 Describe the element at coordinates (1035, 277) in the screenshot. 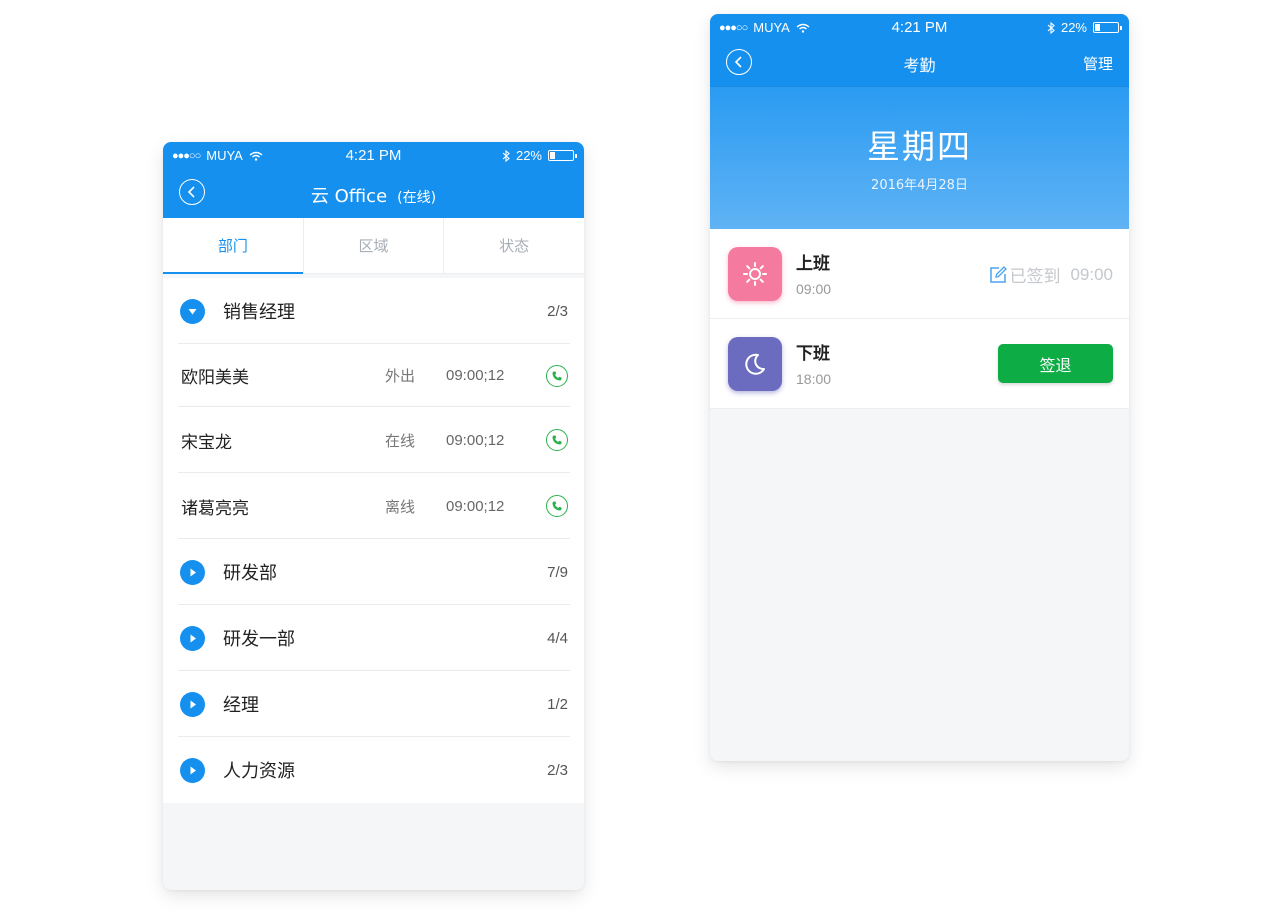

I see `signed-in-label: 已签到` at that location.